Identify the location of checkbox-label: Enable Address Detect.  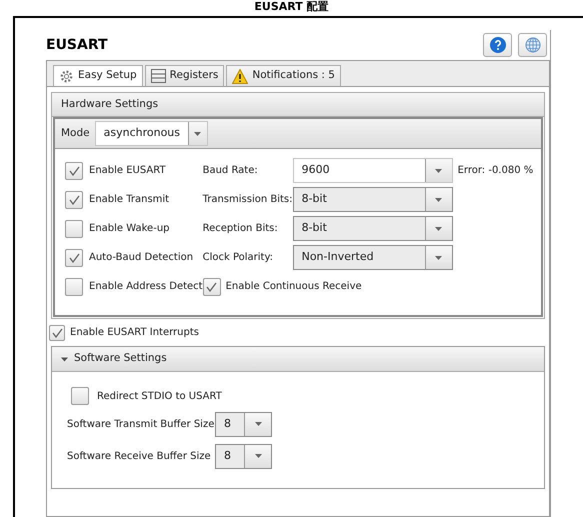
(146, 287).